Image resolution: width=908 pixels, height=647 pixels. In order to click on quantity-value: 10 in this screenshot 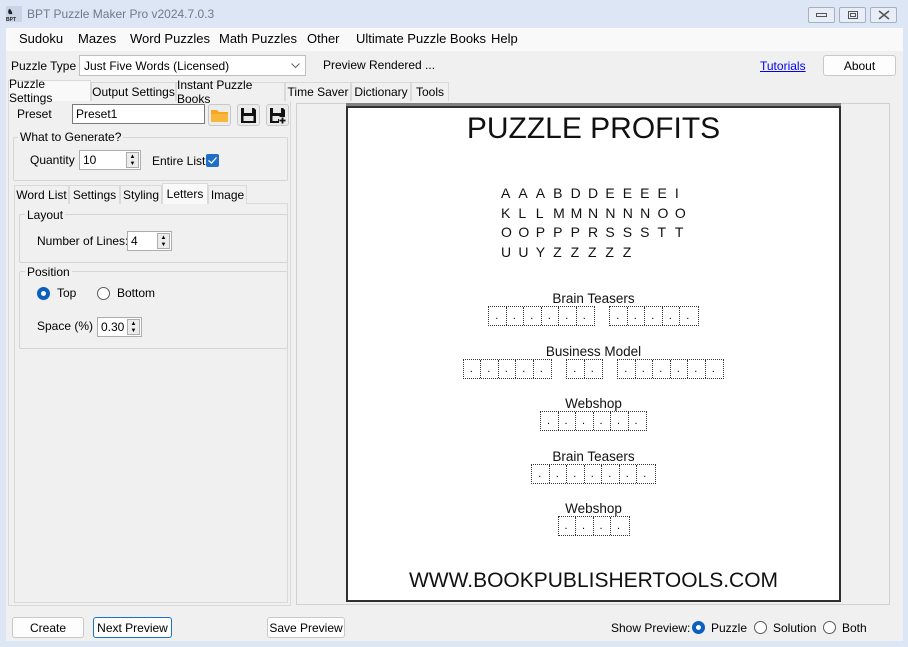, I will do `click(90, 160)`.